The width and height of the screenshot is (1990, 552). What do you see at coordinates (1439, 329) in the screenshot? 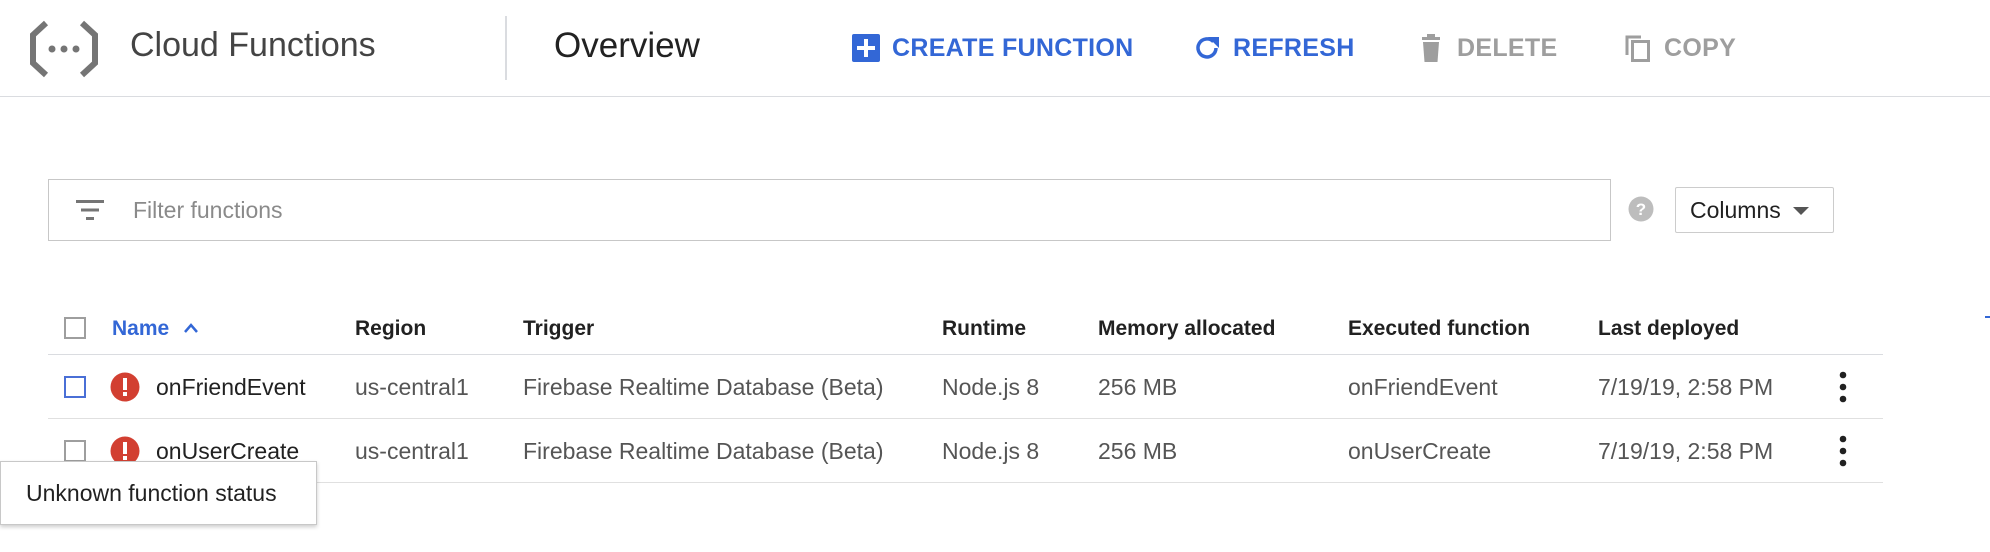
I see `column-header-executed: Executed function` at bounding box center [1439, 329].